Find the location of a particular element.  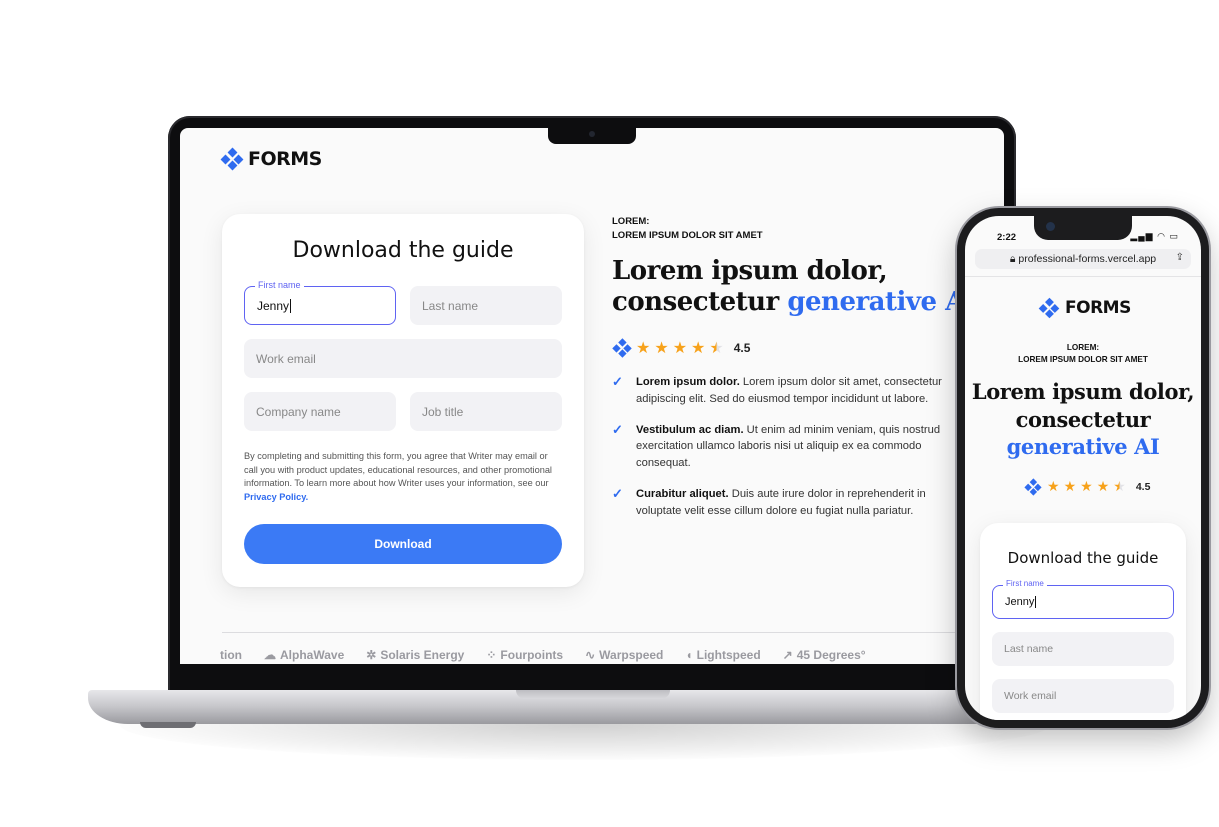

company-name-placeholder: Company name is located at coordinates (298, 411).